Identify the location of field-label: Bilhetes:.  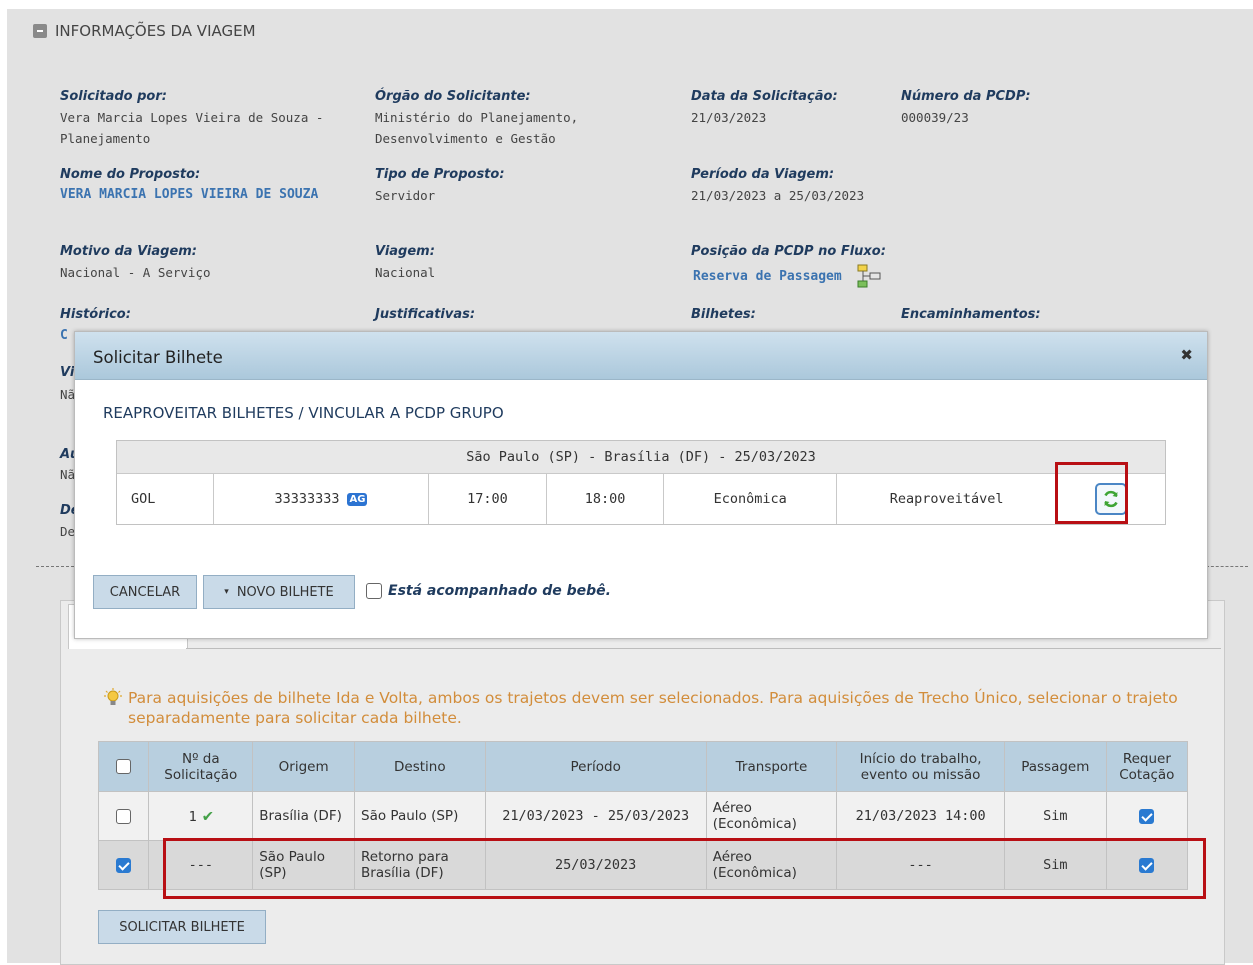
(723, 314).